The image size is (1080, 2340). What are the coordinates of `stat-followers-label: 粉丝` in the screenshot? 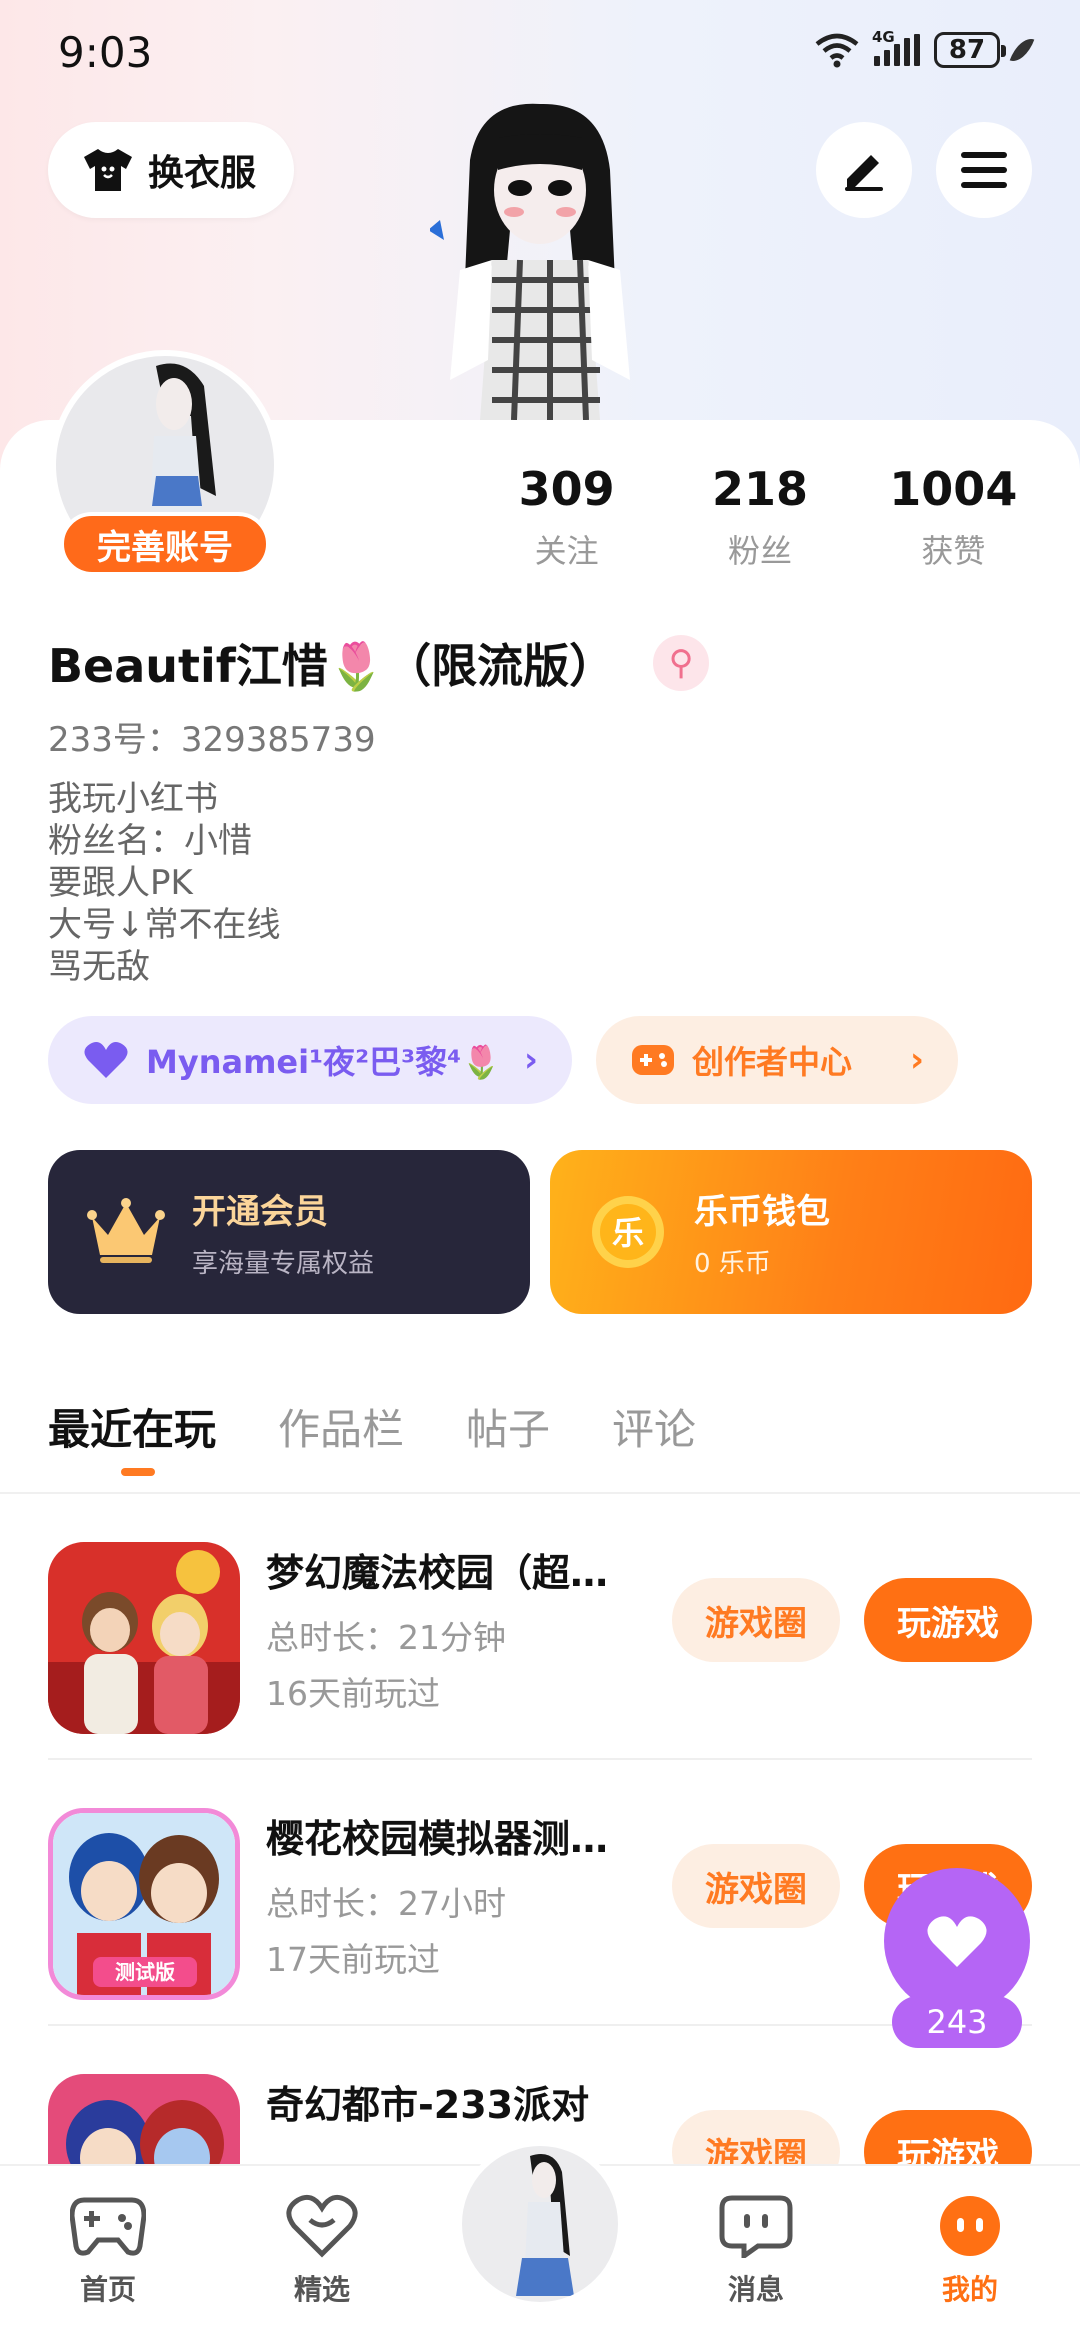 It's located at (759, 551).